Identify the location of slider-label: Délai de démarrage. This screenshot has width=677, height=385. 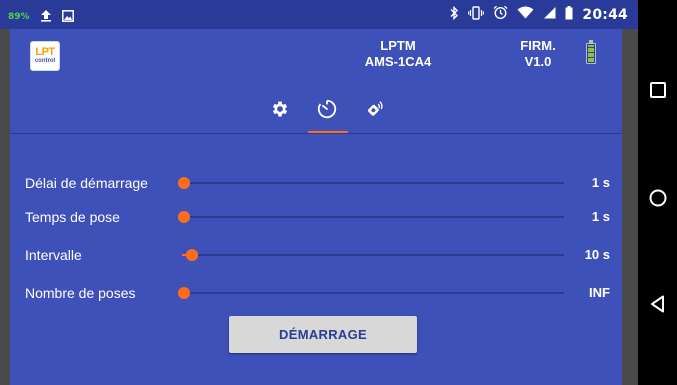
(86, 183).